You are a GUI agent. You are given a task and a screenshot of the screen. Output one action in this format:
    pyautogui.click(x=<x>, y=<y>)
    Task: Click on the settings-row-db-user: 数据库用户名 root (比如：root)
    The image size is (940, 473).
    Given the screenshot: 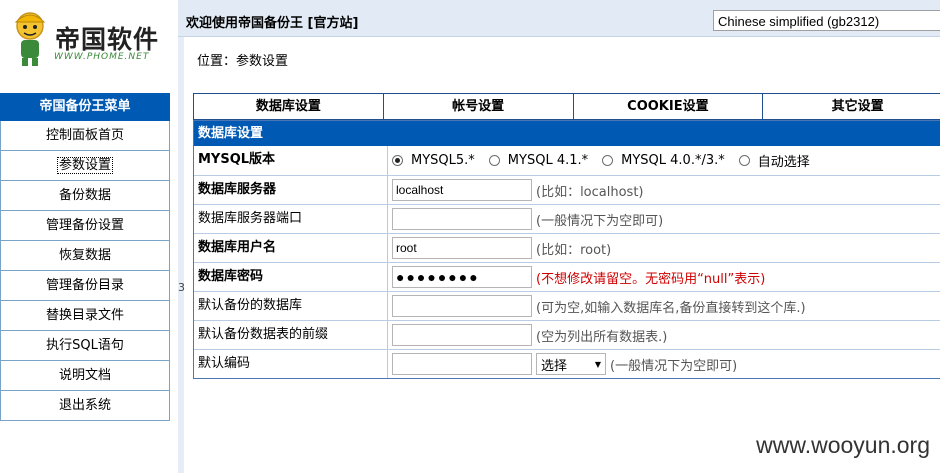 What is the action you would take?
    pyautogui.click(x=567, y=247)
    